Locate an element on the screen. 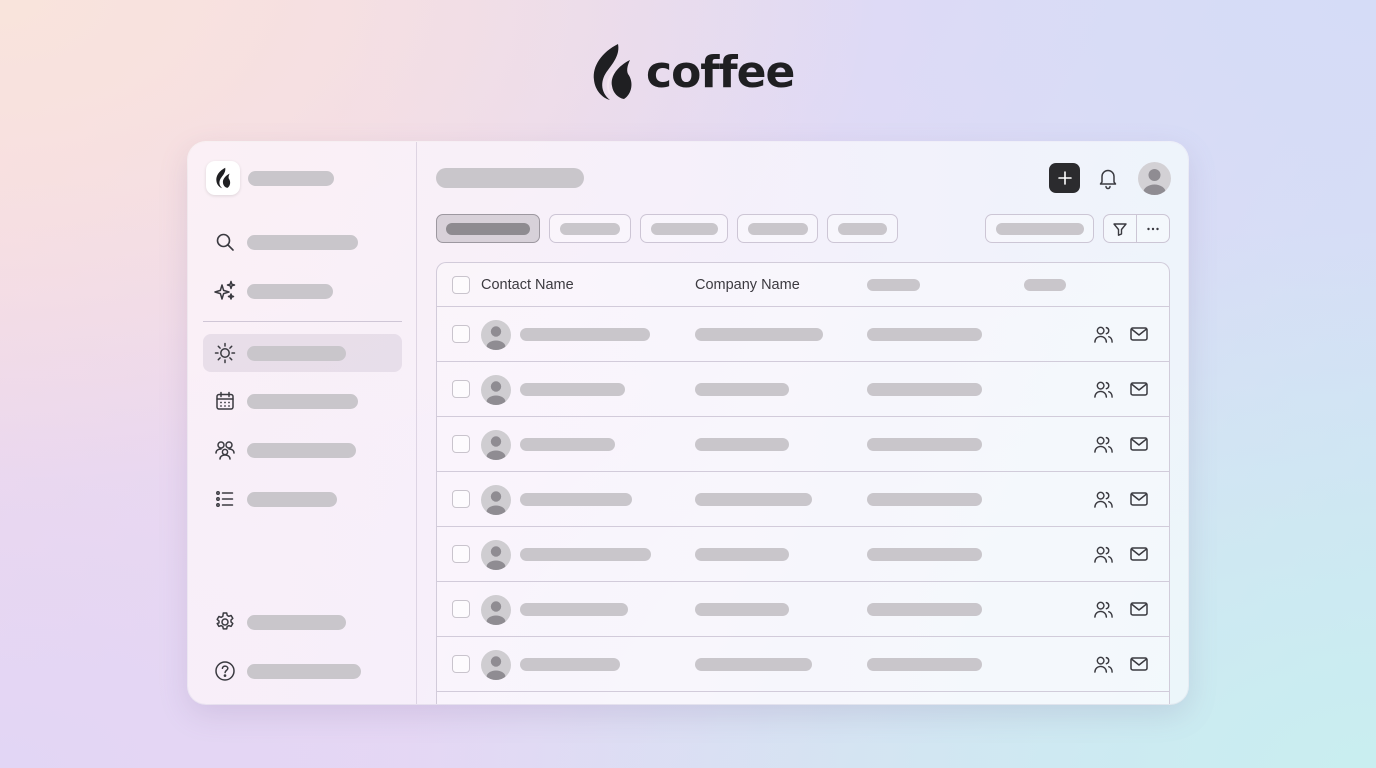  search-icon is located at coordinates (225, 242).